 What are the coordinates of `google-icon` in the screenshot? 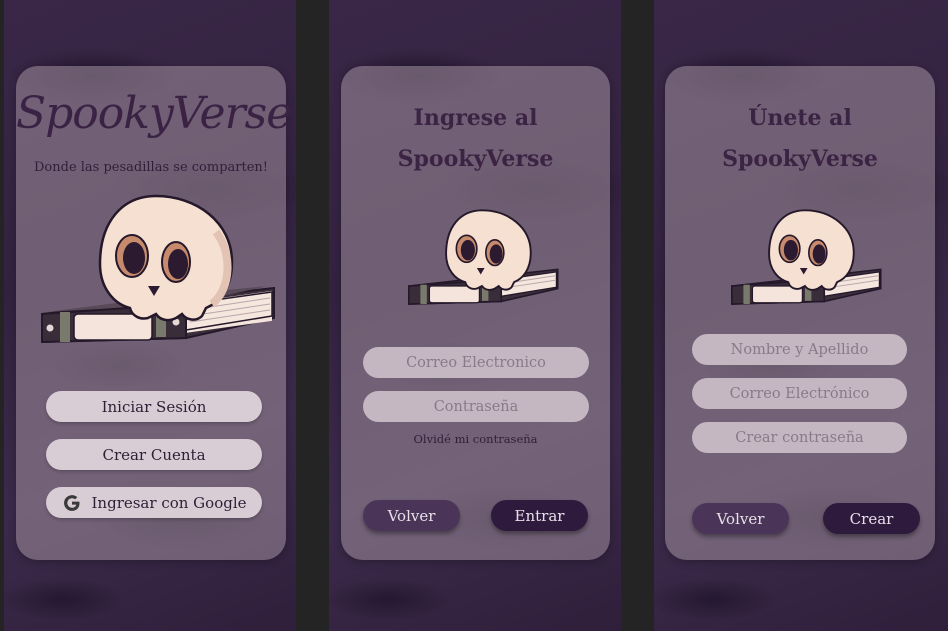 It's located at (71, 502).